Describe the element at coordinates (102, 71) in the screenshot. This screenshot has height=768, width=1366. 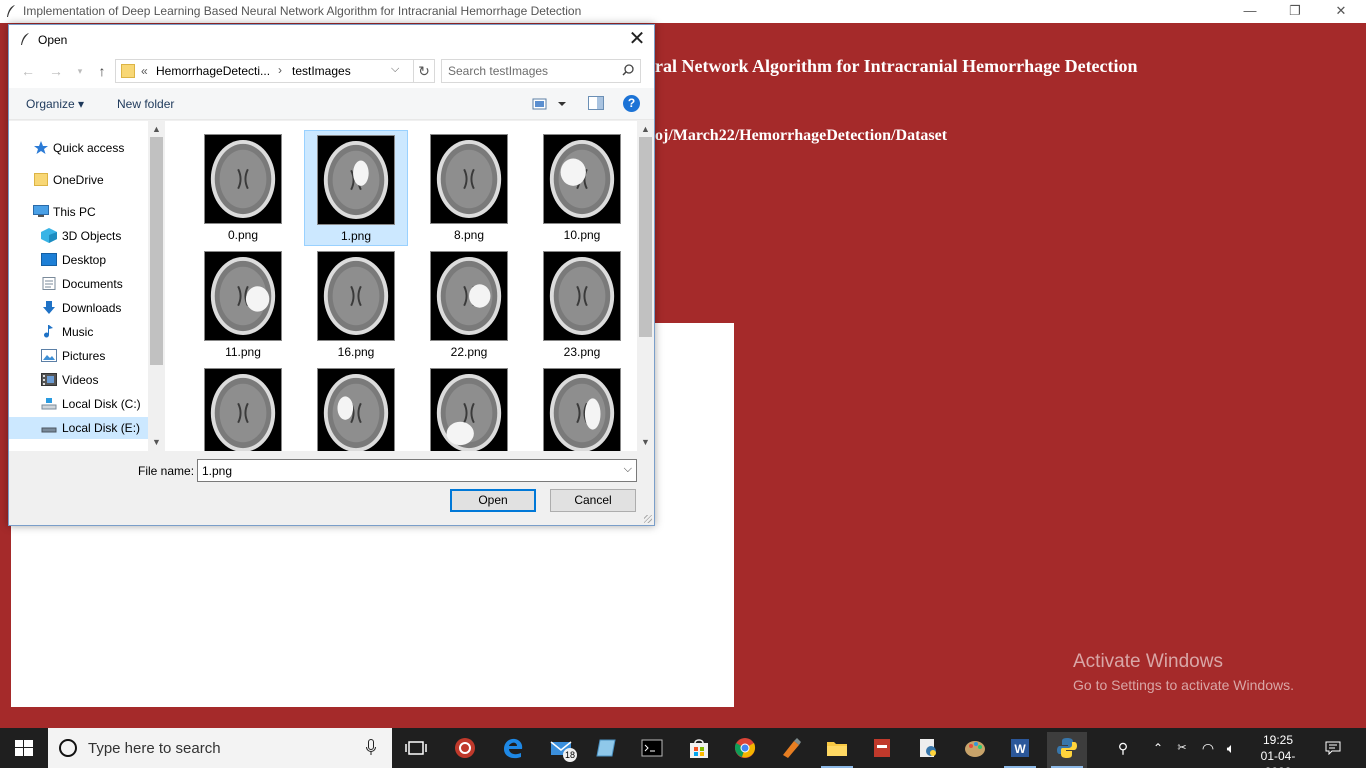
I see `up-arrow-icon: ↑` at that location.